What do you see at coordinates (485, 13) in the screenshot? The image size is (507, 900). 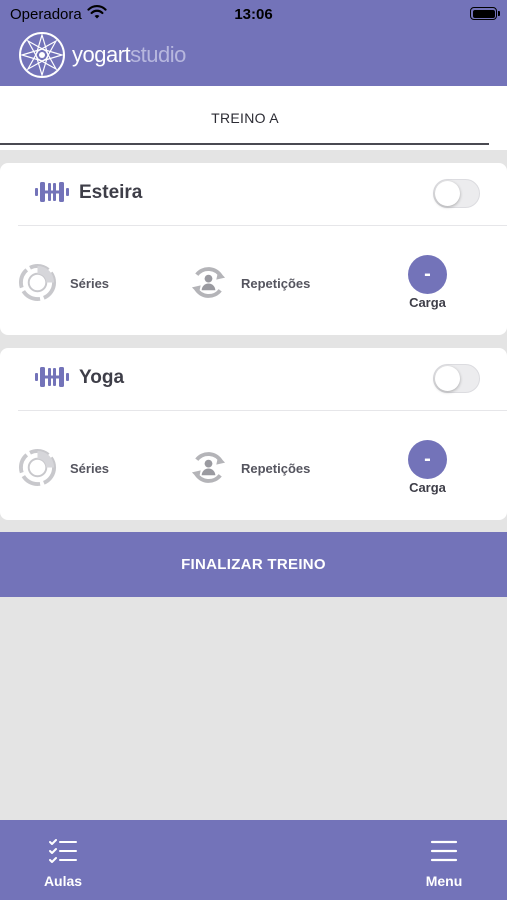 I see `battery-icon` at bounding box center [485, 13].